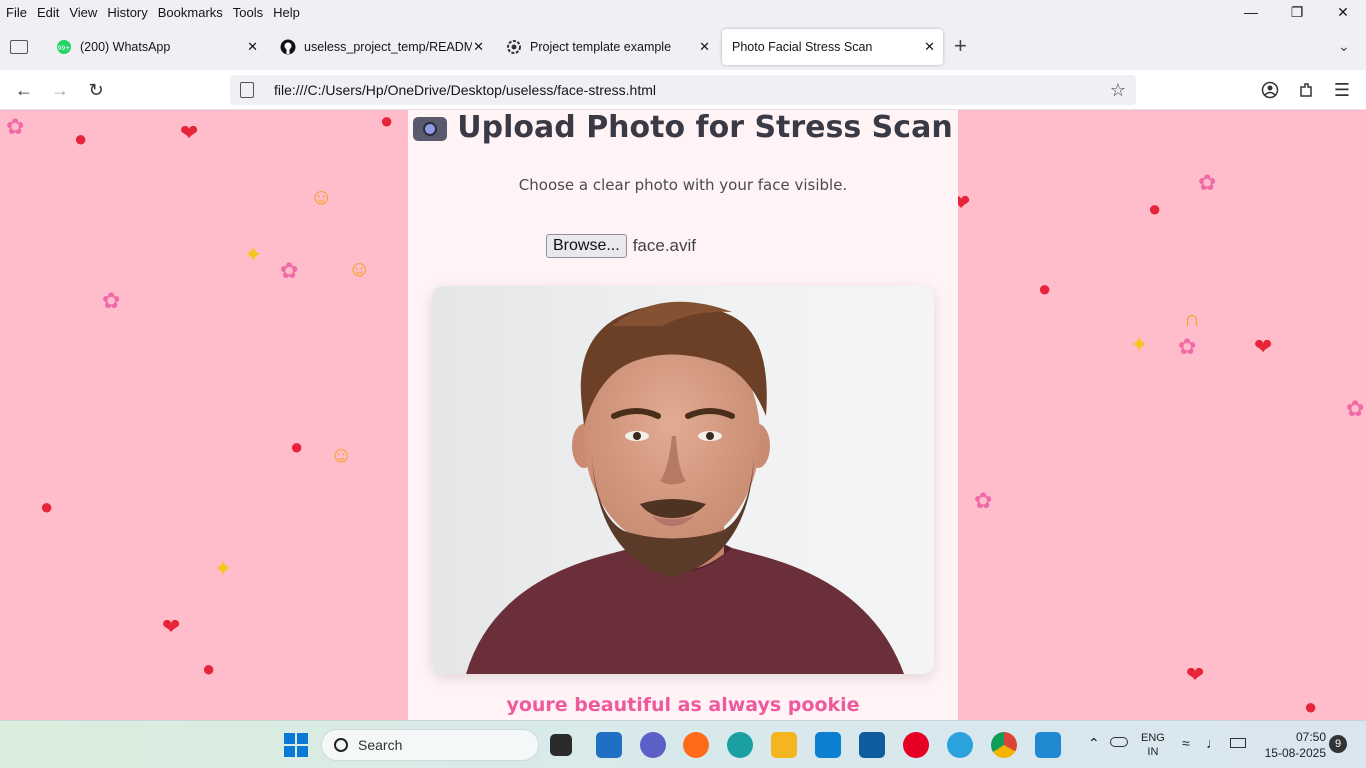 This screenshot has height=768, width=1366. What do you see at coordinates (1251, 12) in the screenshot?
I see `minimize-button: —` at bounding box center [1251, 12].